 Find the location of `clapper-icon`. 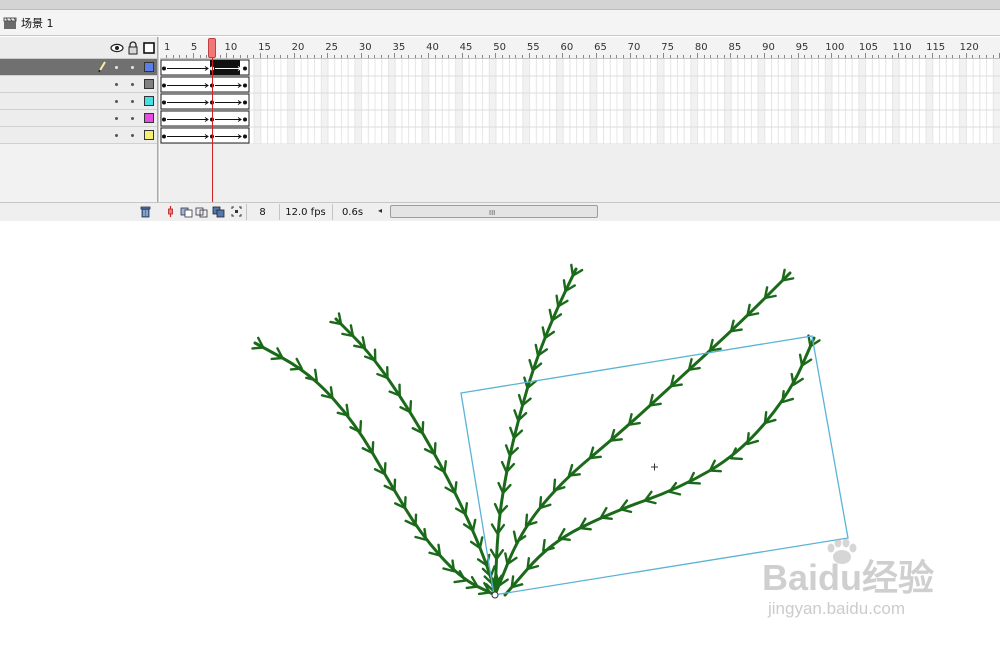

clapper-icon is located at coordinates (10, 23).